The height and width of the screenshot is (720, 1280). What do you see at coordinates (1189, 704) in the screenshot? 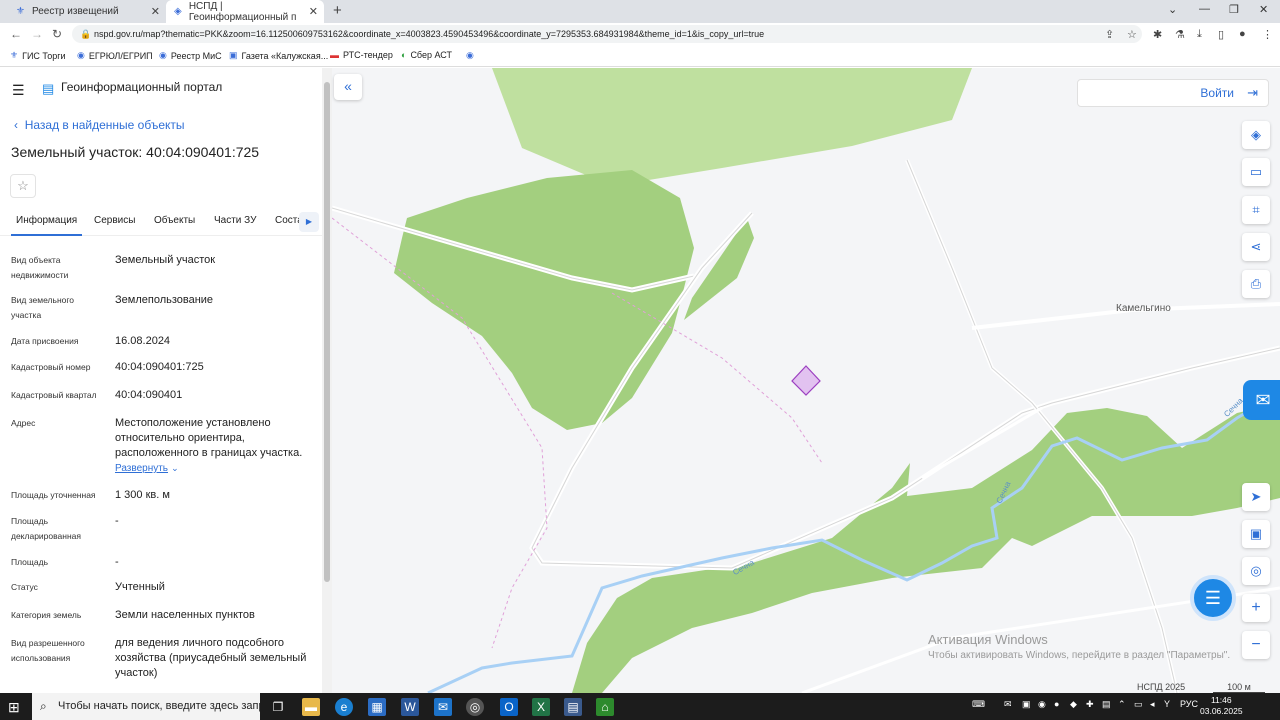
I see `language-indicator: РУС` at bounding box center [1189, 704].